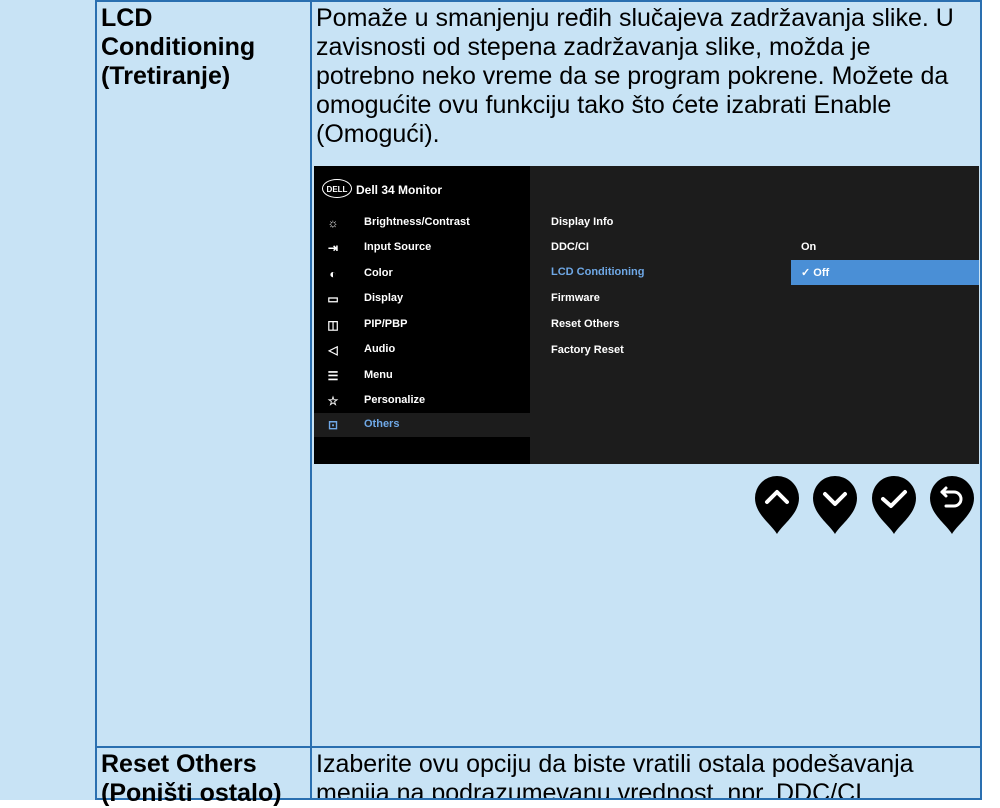 Image resolution: width=1000 pixels, height=808 pixels. What do you see at coordinates (587, 350) in the screenshot?
I see `osd-submenu-factory-reset: Factory Reset` at bounding box center [587, 350].